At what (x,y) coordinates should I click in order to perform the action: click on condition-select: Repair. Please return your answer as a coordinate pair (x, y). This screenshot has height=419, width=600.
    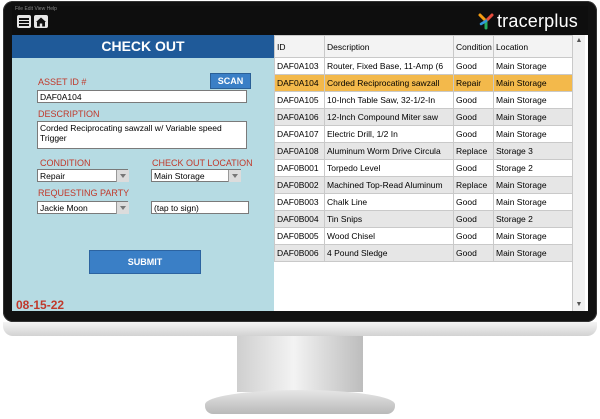
    Looking at the image, I should click on (82, 175).